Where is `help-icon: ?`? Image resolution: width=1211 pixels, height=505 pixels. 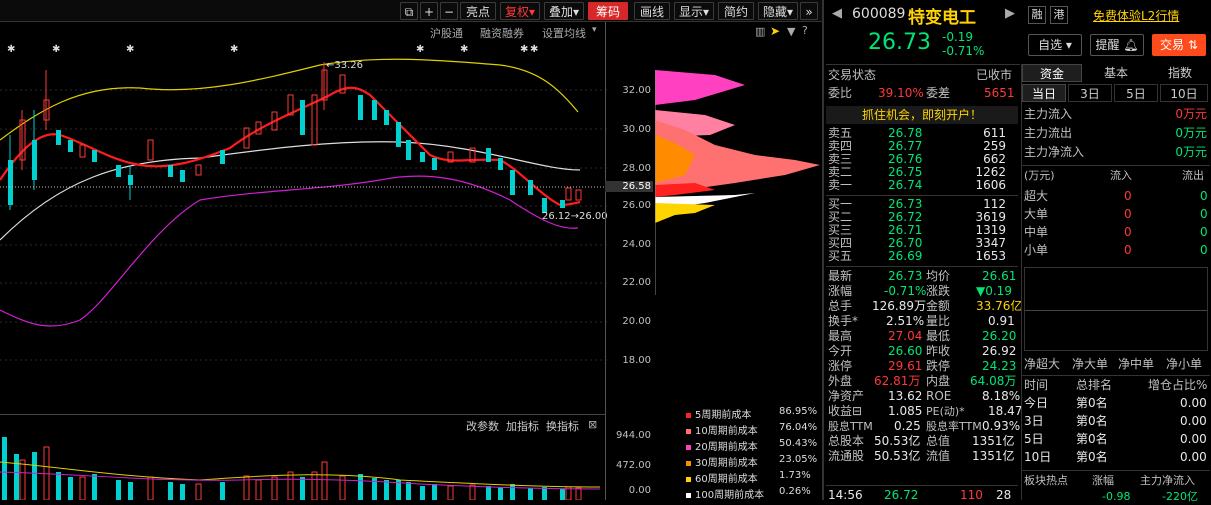 help-icon: ? is located at coordinates (805, 30).